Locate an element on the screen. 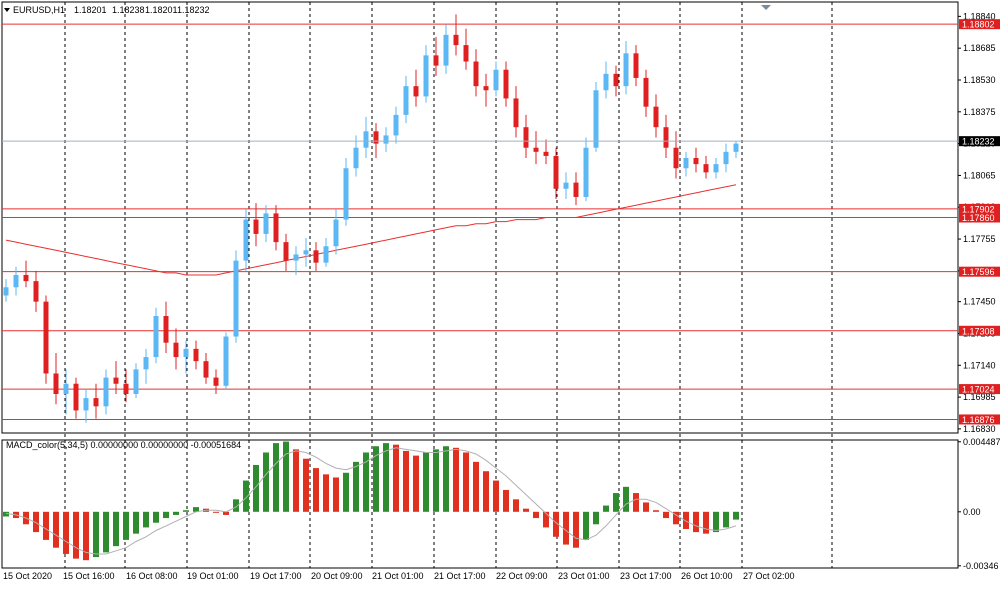 The width and height of the screenshot is (1000, 589). symbol-label: EURUSD,H1 is located at coordinates (39, 10).